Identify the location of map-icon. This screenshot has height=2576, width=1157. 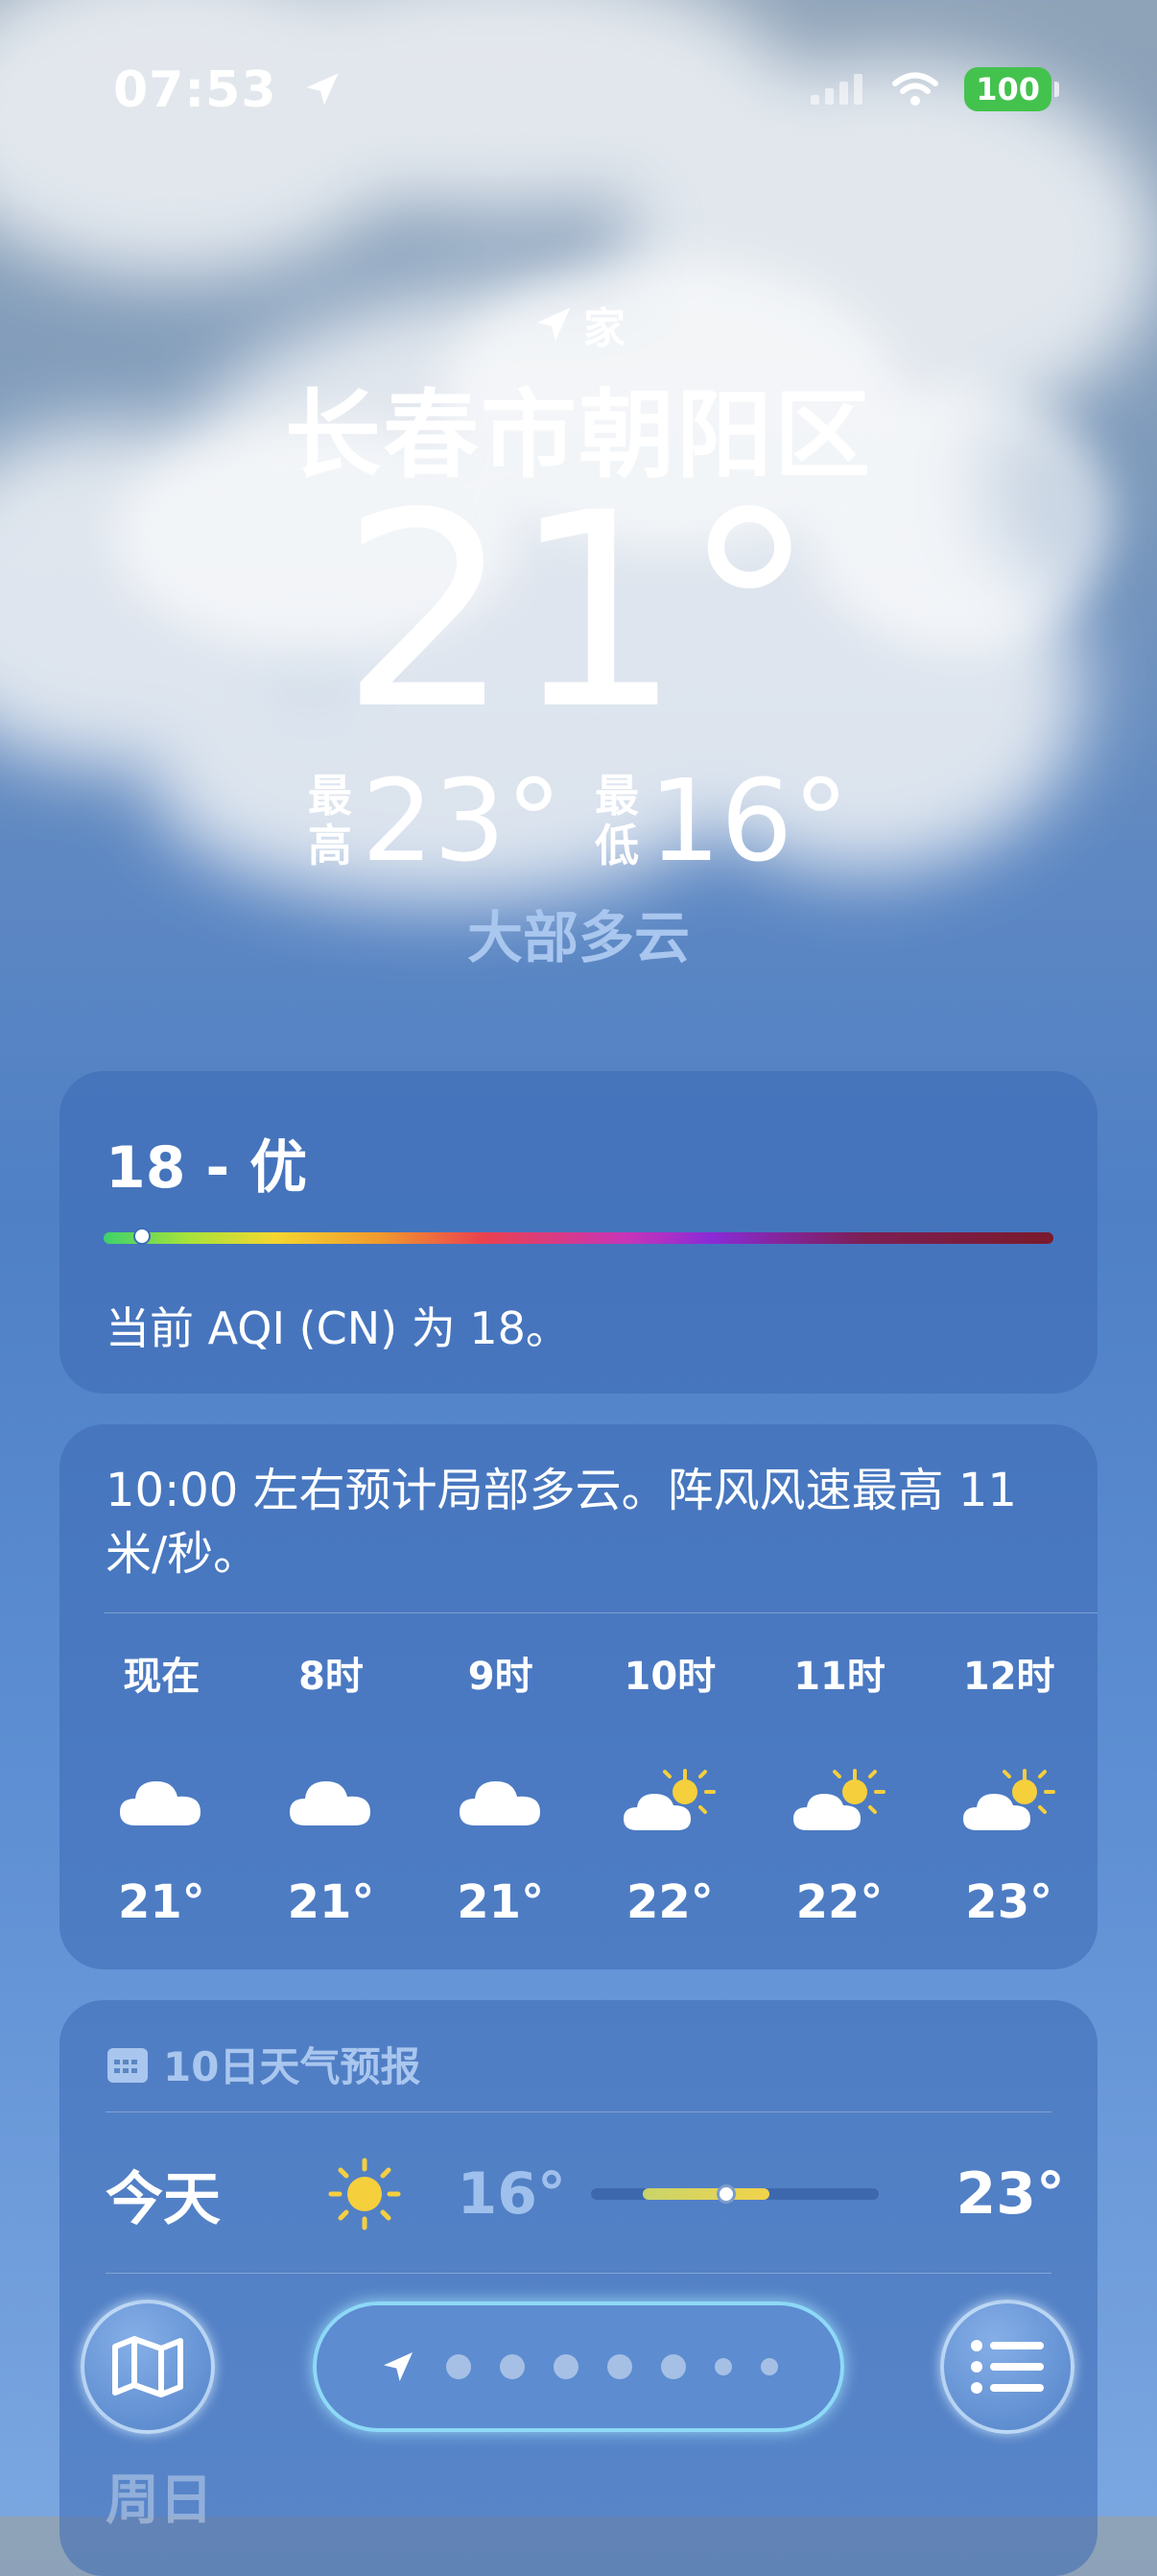
(147, 2366).